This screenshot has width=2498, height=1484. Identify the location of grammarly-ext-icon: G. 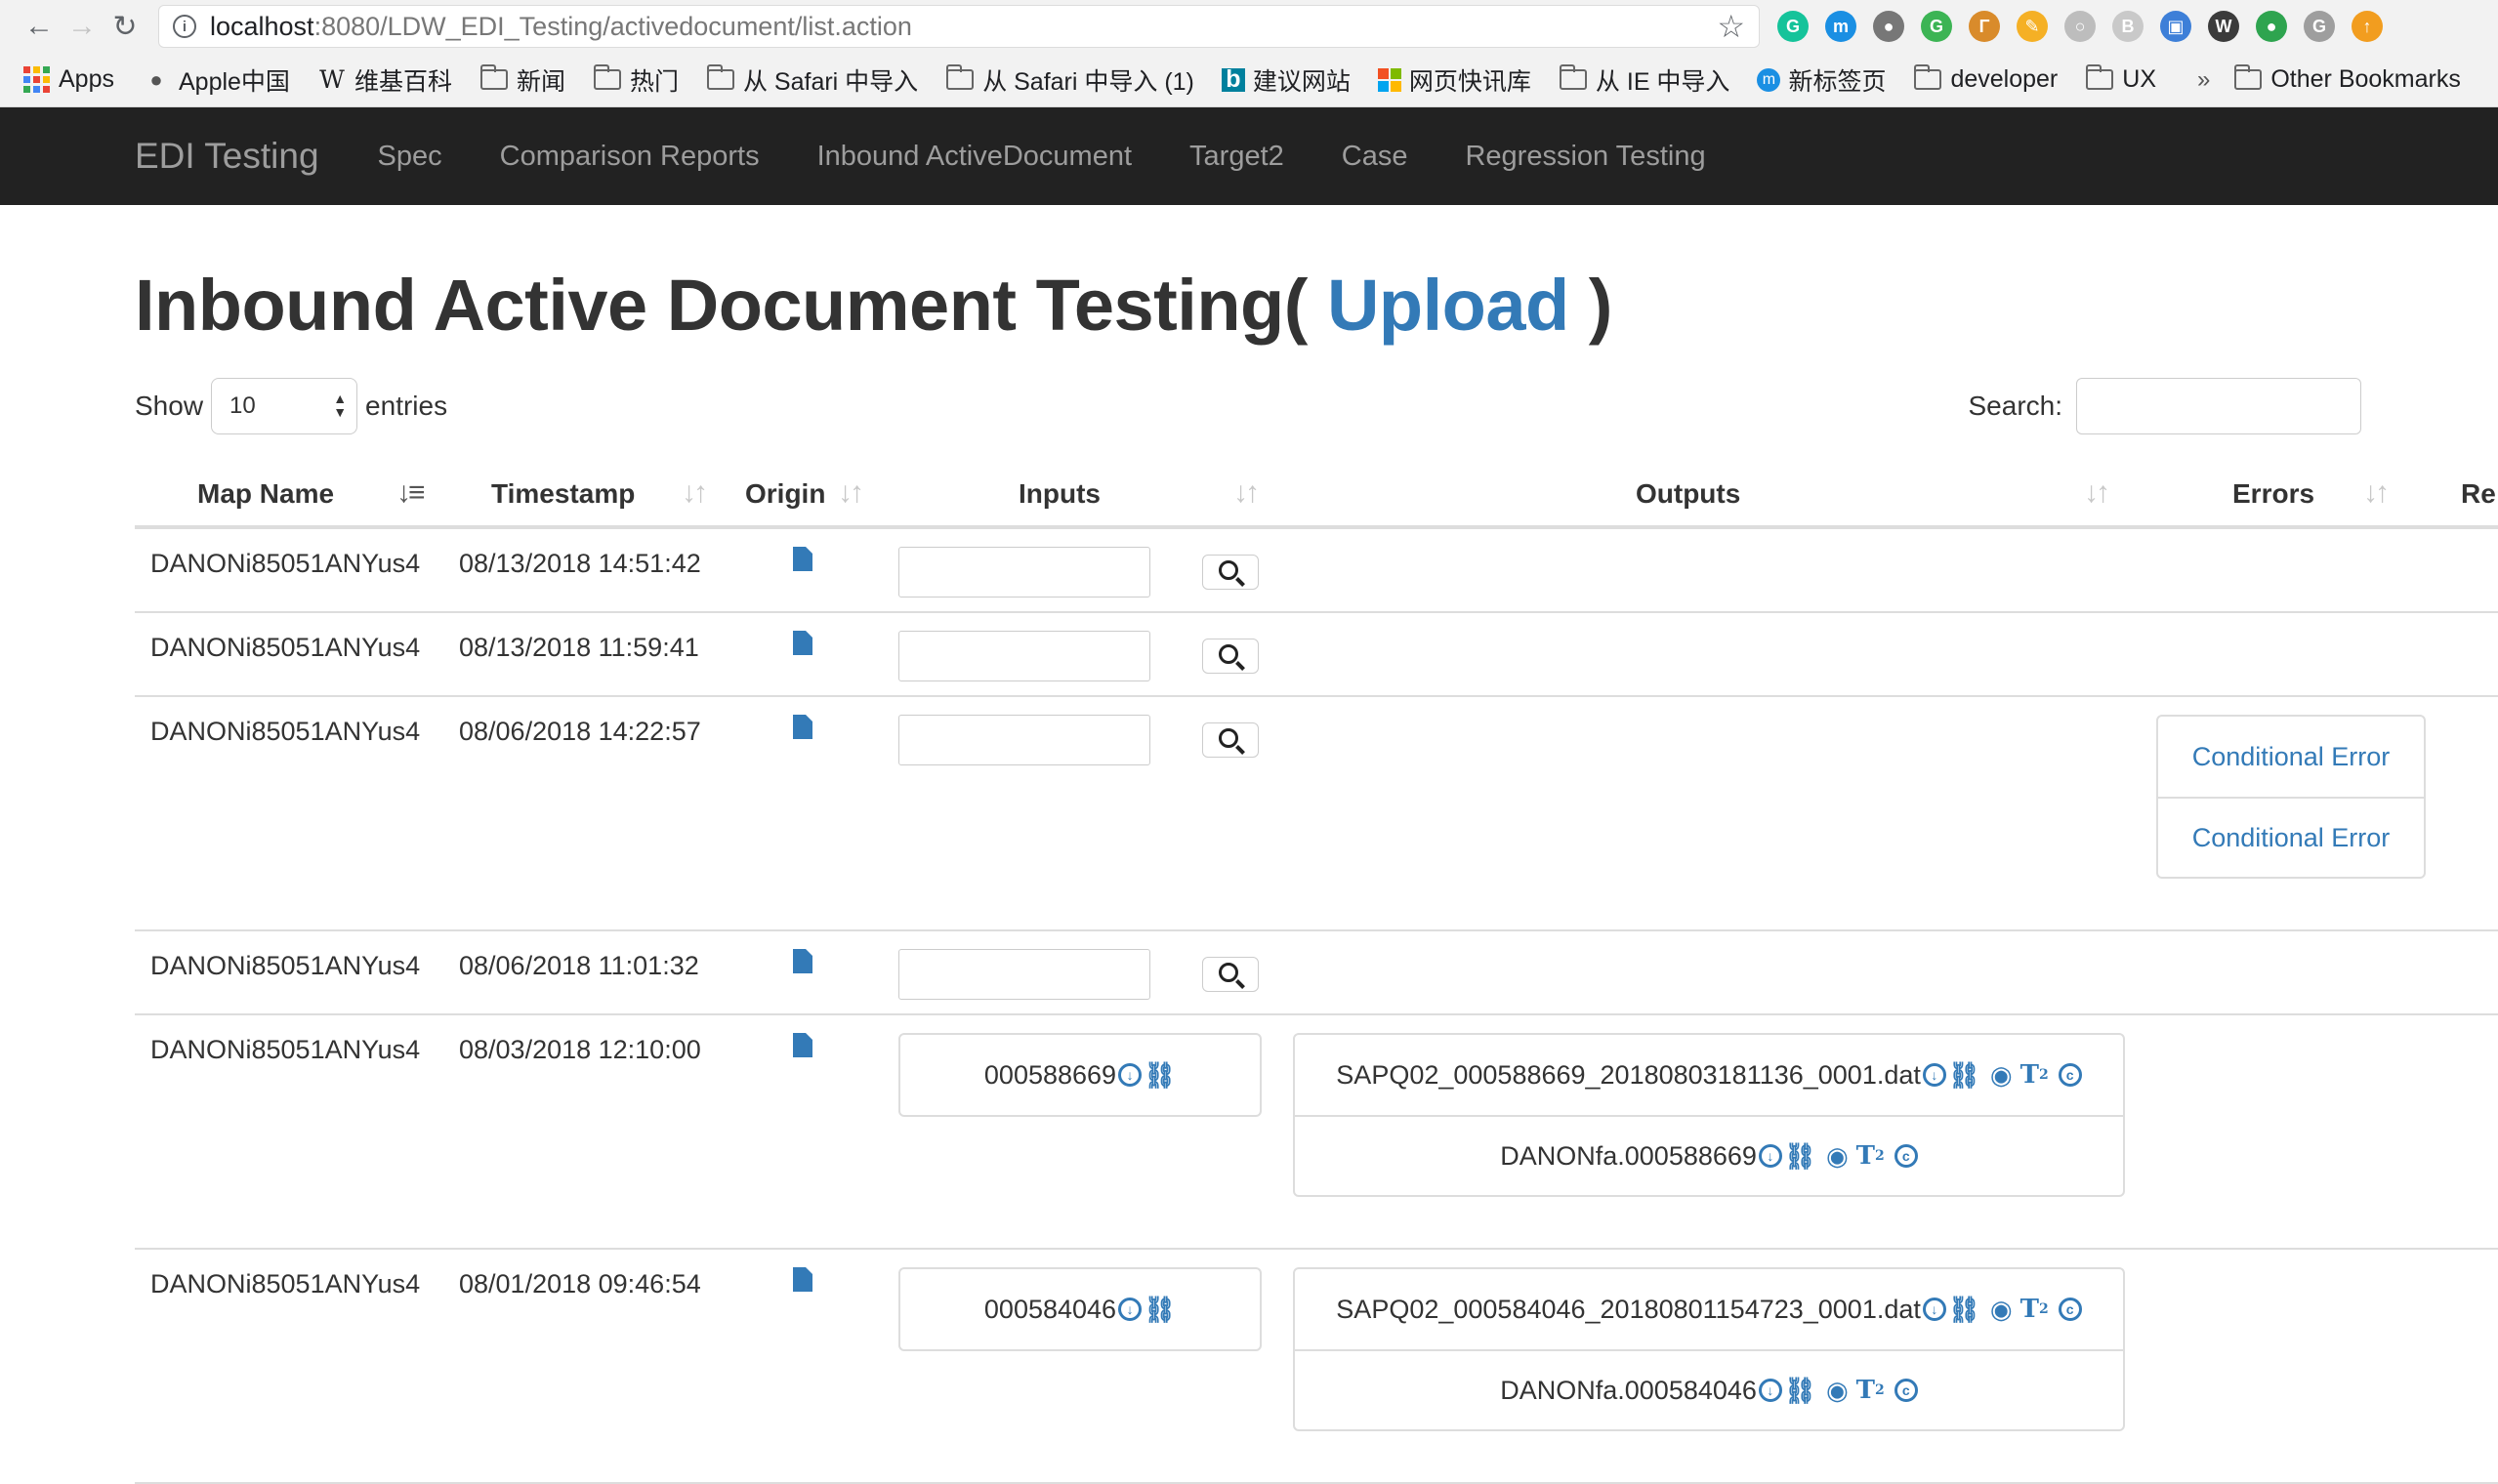
(1793, 27).